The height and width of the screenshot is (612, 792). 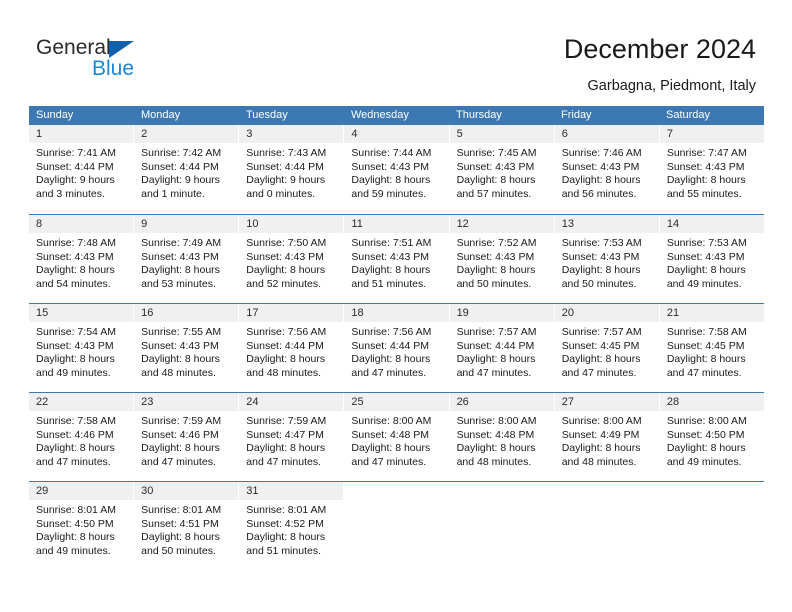 I want to click on day-detail-line: and 57 minutes., so click(x=494, y=193).